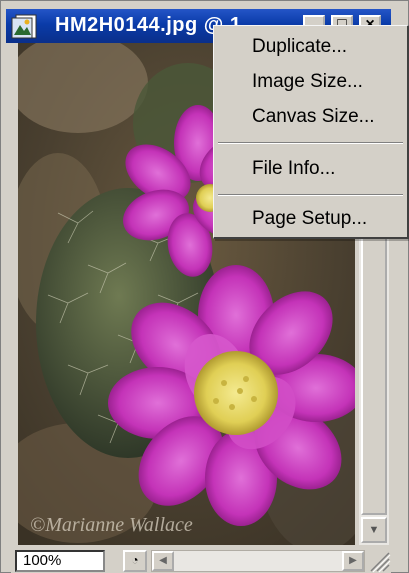 This screenshot has width=409, height=573. What do you see at coordinates (60, 561) in the screenshot?
I see `zoom-field: 100%` at bounding box center [60, 561].